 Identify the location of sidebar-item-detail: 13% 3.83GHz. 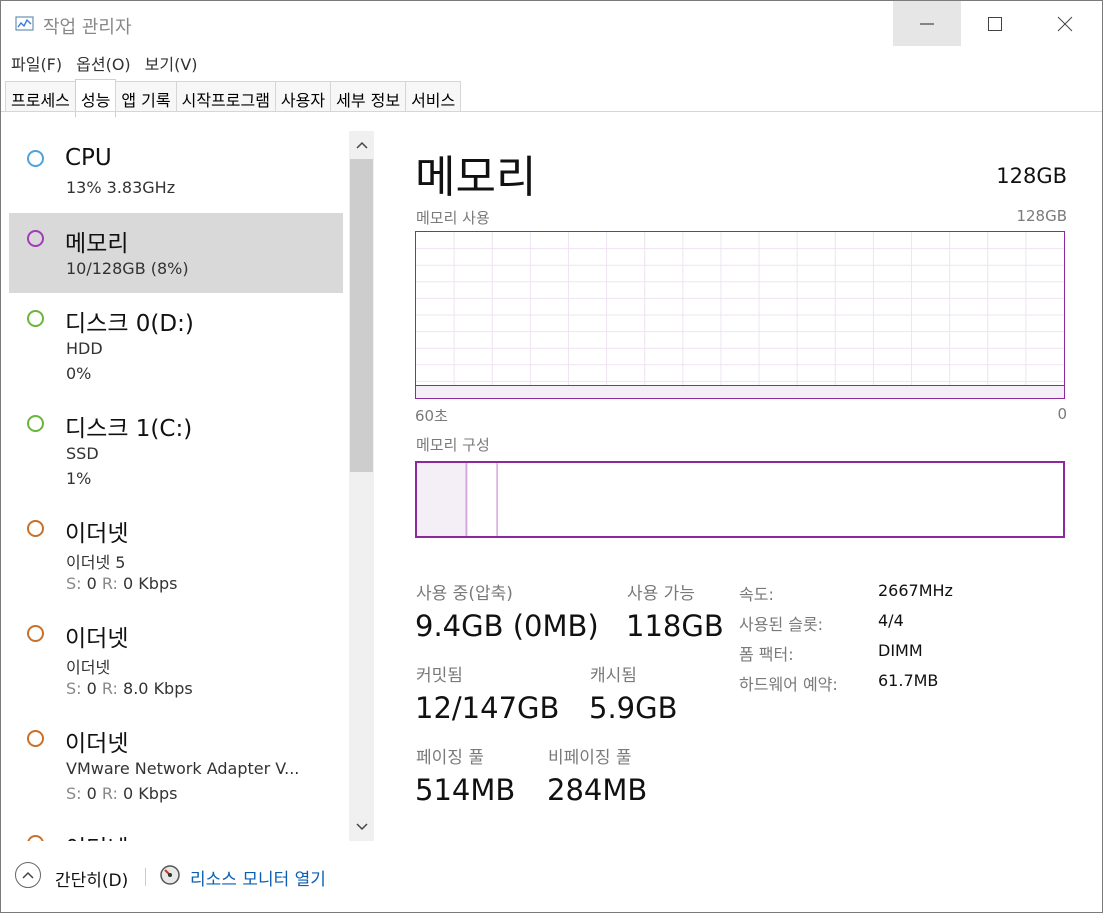
(121, 187).